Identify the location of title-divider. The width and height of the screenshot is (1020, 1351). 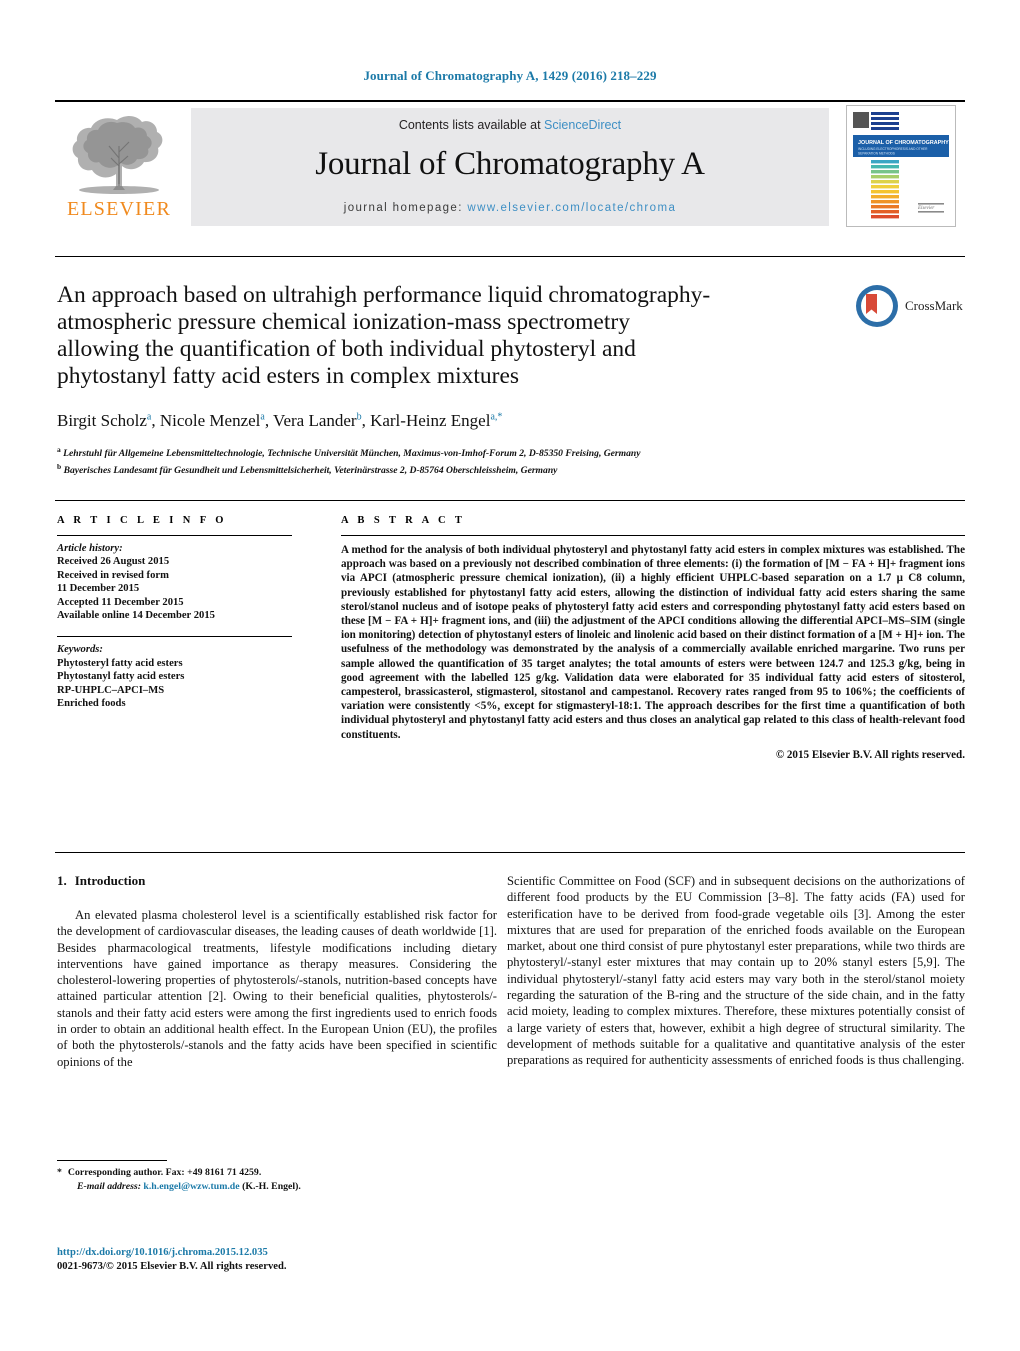
(510, 256).